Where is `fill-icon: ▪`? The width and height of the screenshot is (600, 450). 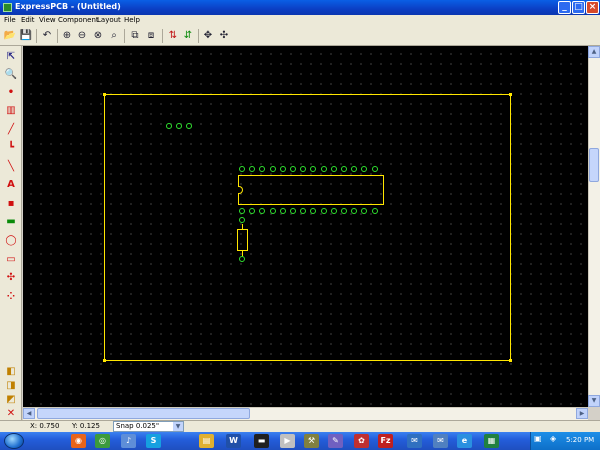
fill-icon: ▪ is located at coordinates (11, 204).